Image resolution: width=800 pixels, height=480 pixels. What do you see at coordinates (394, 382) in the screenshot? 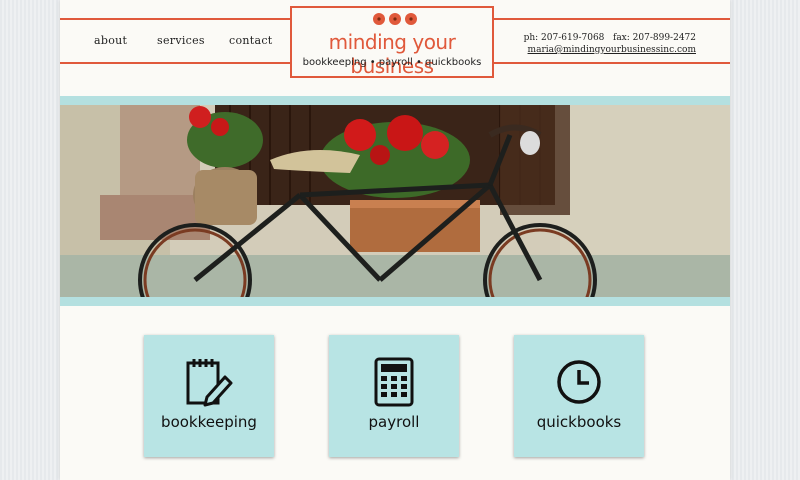
I see `calculator-icon` at bounding box center [394, 382].